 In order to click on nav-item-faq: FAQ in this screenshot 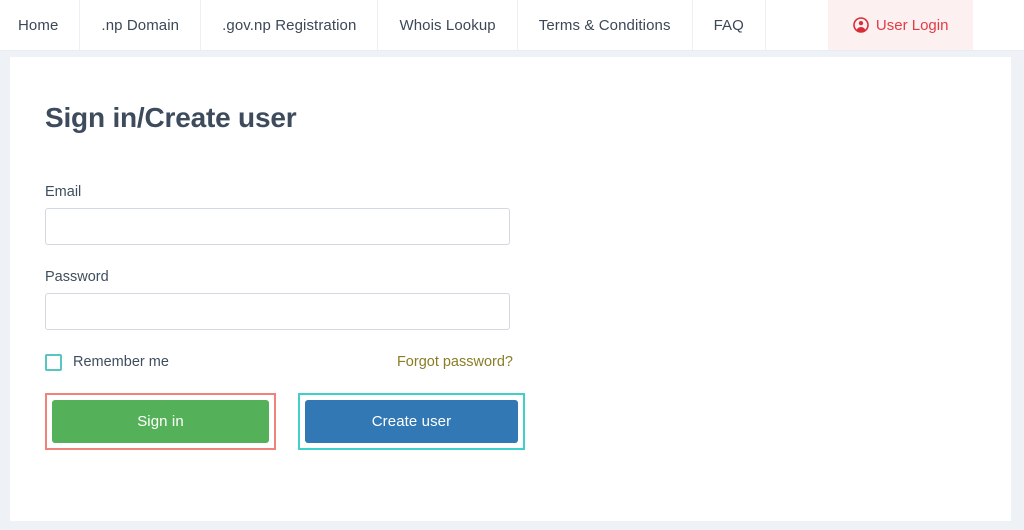, I will do `click(729, 25)`.